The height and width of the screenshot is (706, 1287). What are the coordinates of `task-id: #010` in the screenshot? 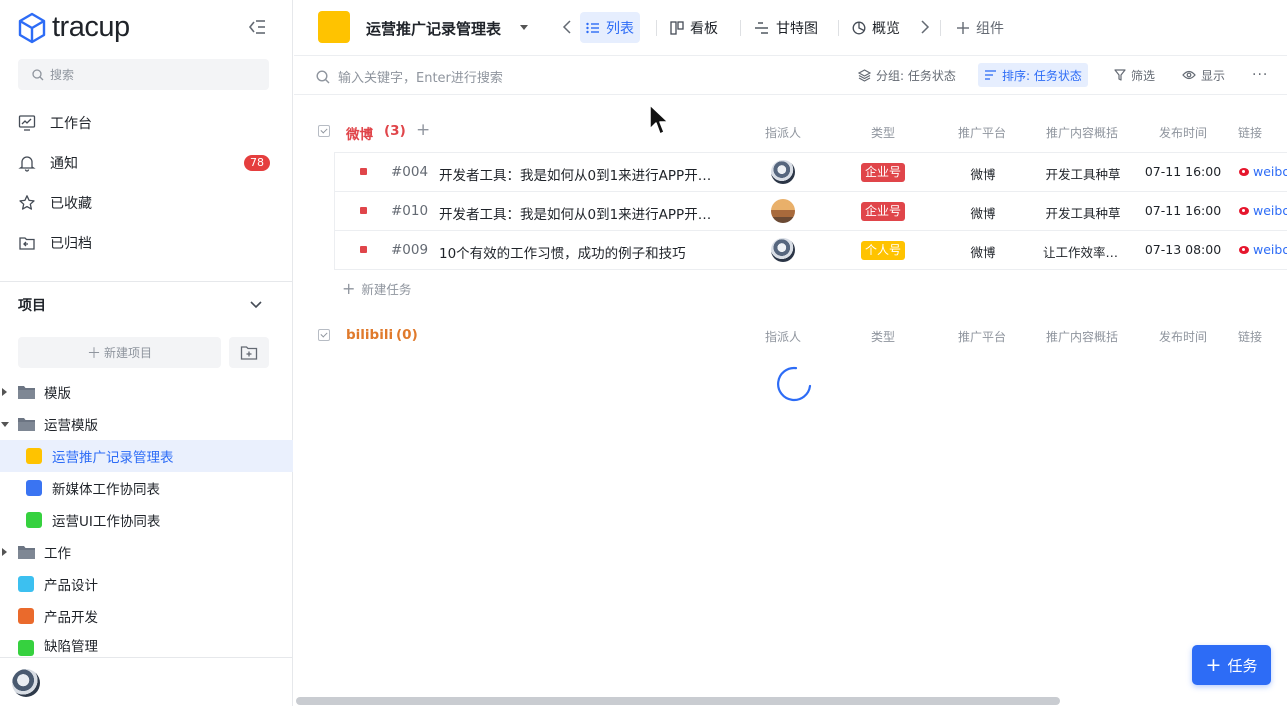 It's located at (410, 211).